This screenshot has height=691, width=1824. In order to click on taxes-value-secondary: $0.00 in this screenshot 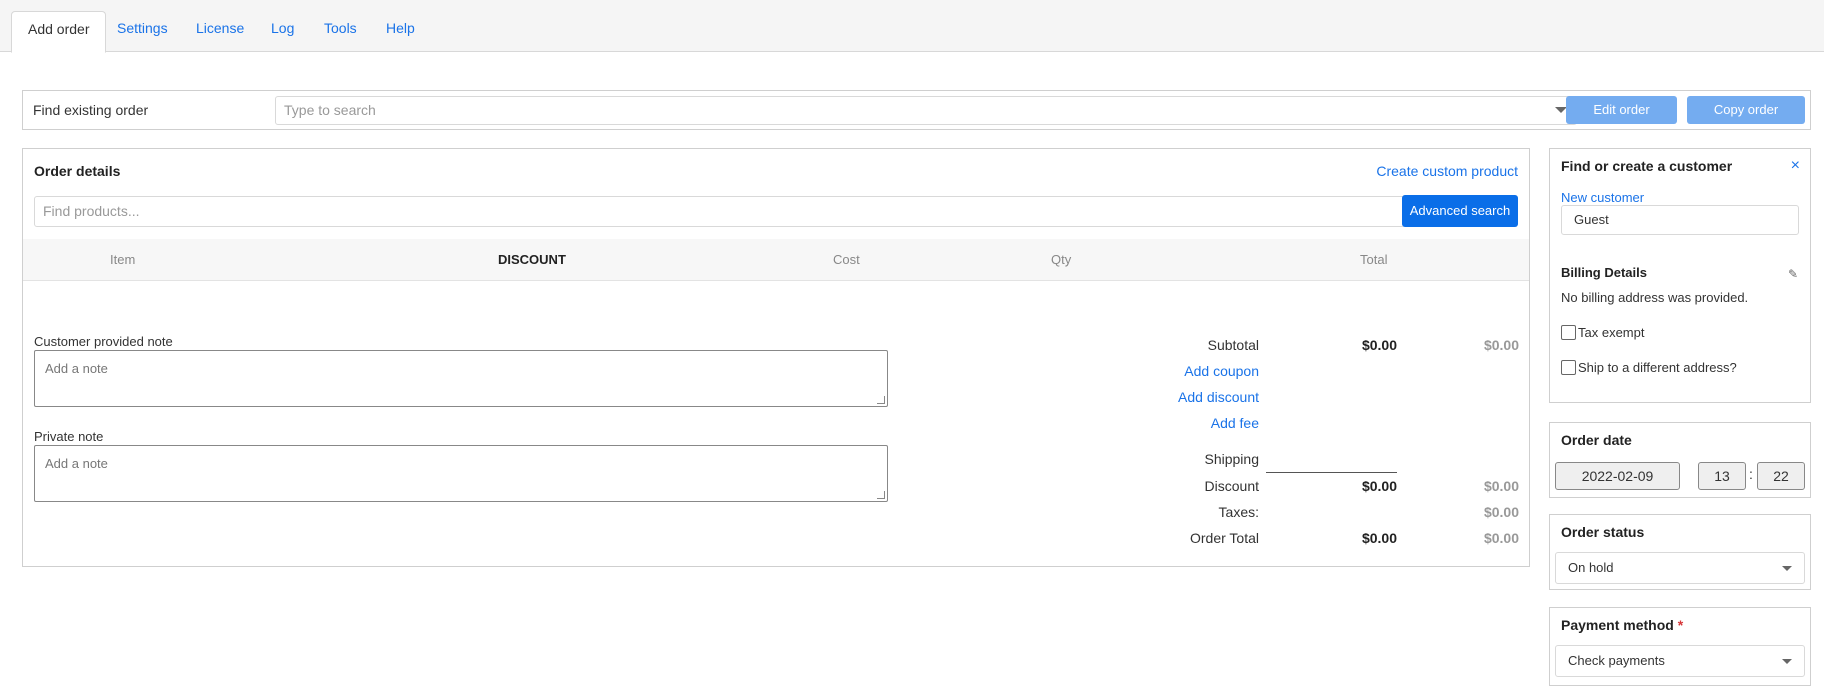, I will do `click(1501, 512)`.